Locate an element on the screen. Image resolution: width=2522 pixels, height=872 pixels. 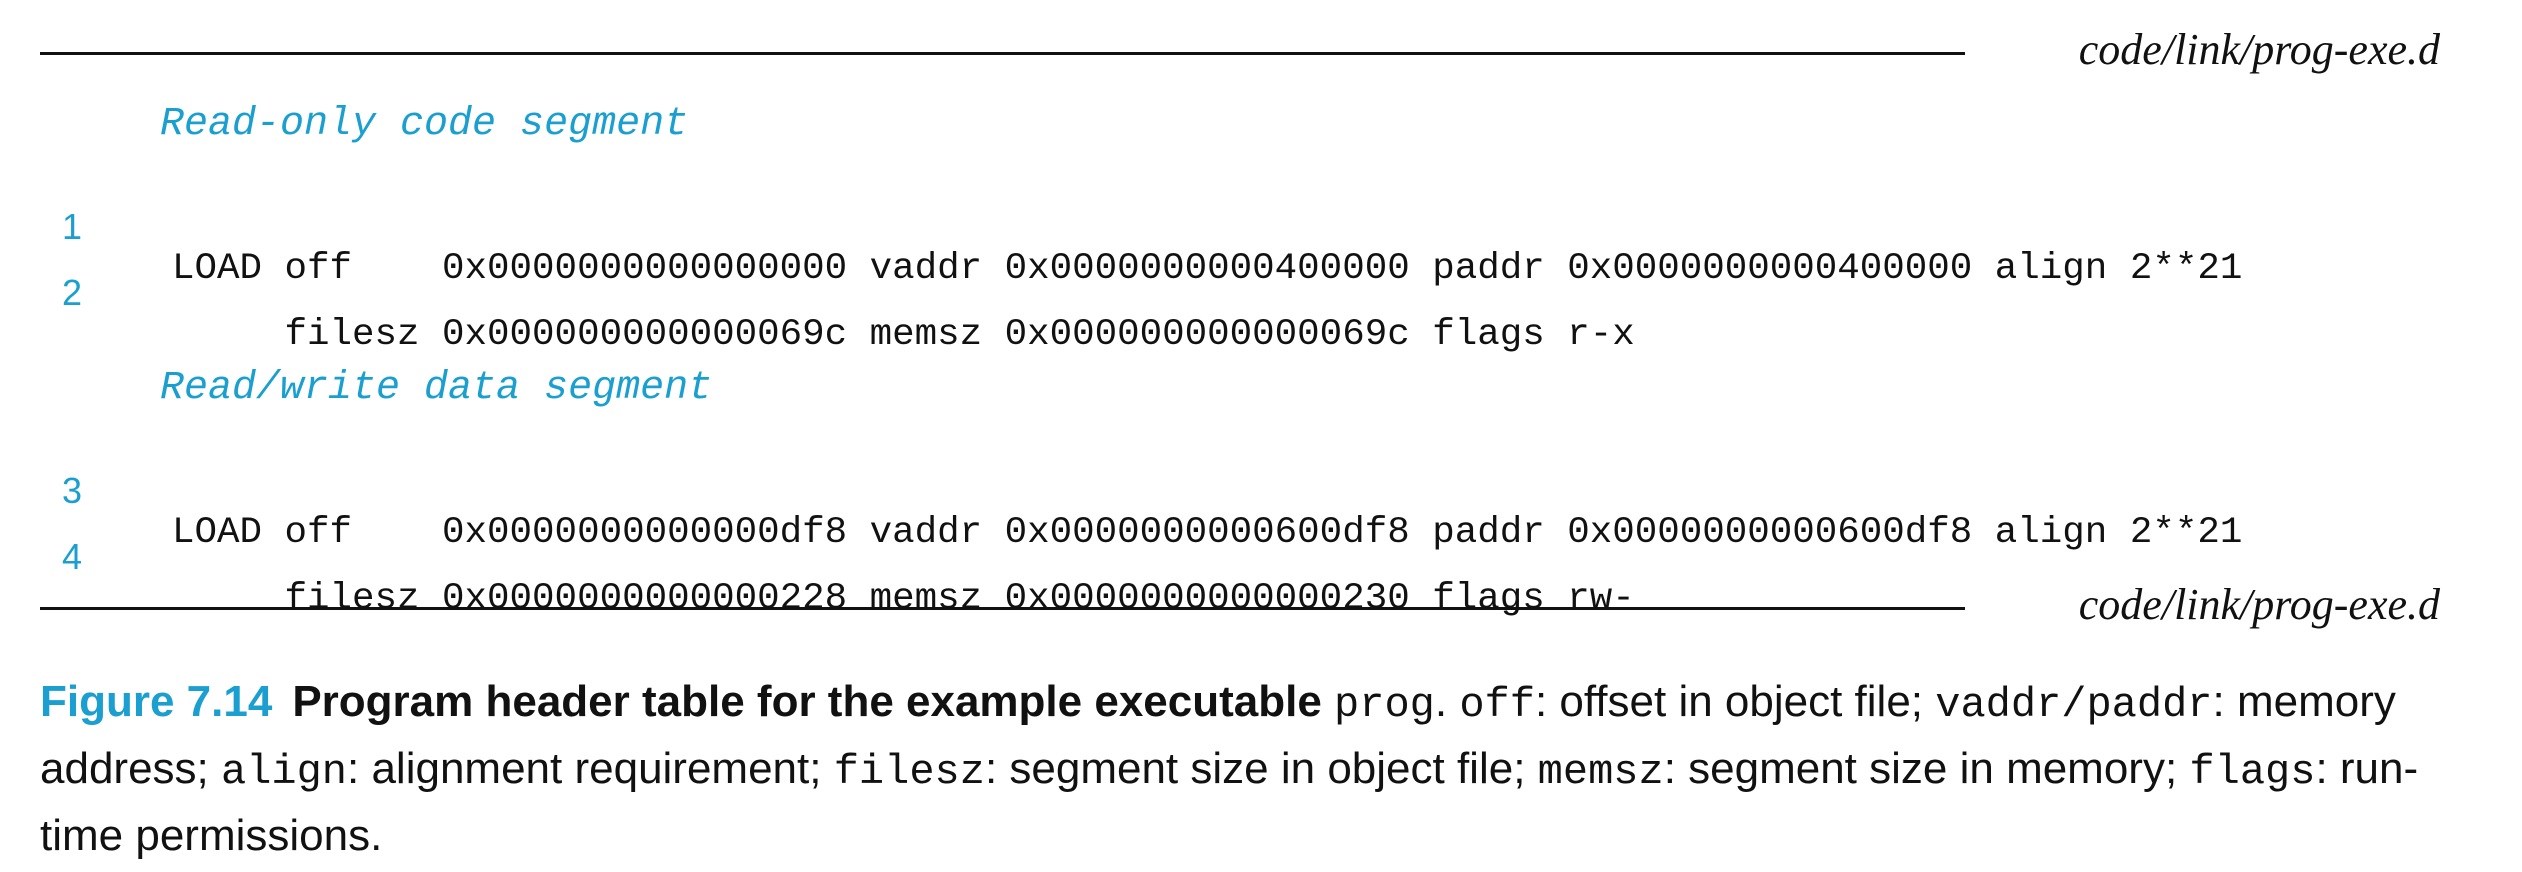
line-number: 2 is located at coordinates (72, 292).